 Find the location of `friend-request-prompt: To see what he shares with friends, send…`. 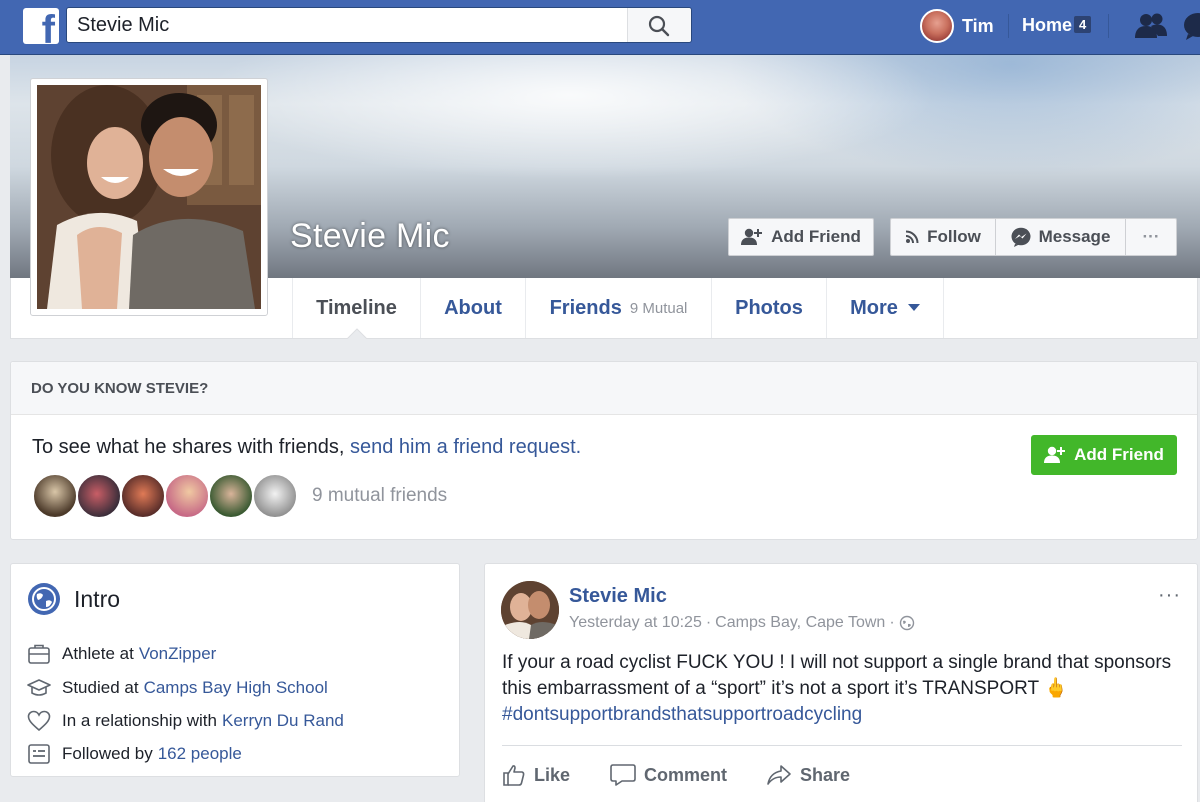

friend-request-prompt: To see what he shares with friends, send… is located at coordinates (306, 447).